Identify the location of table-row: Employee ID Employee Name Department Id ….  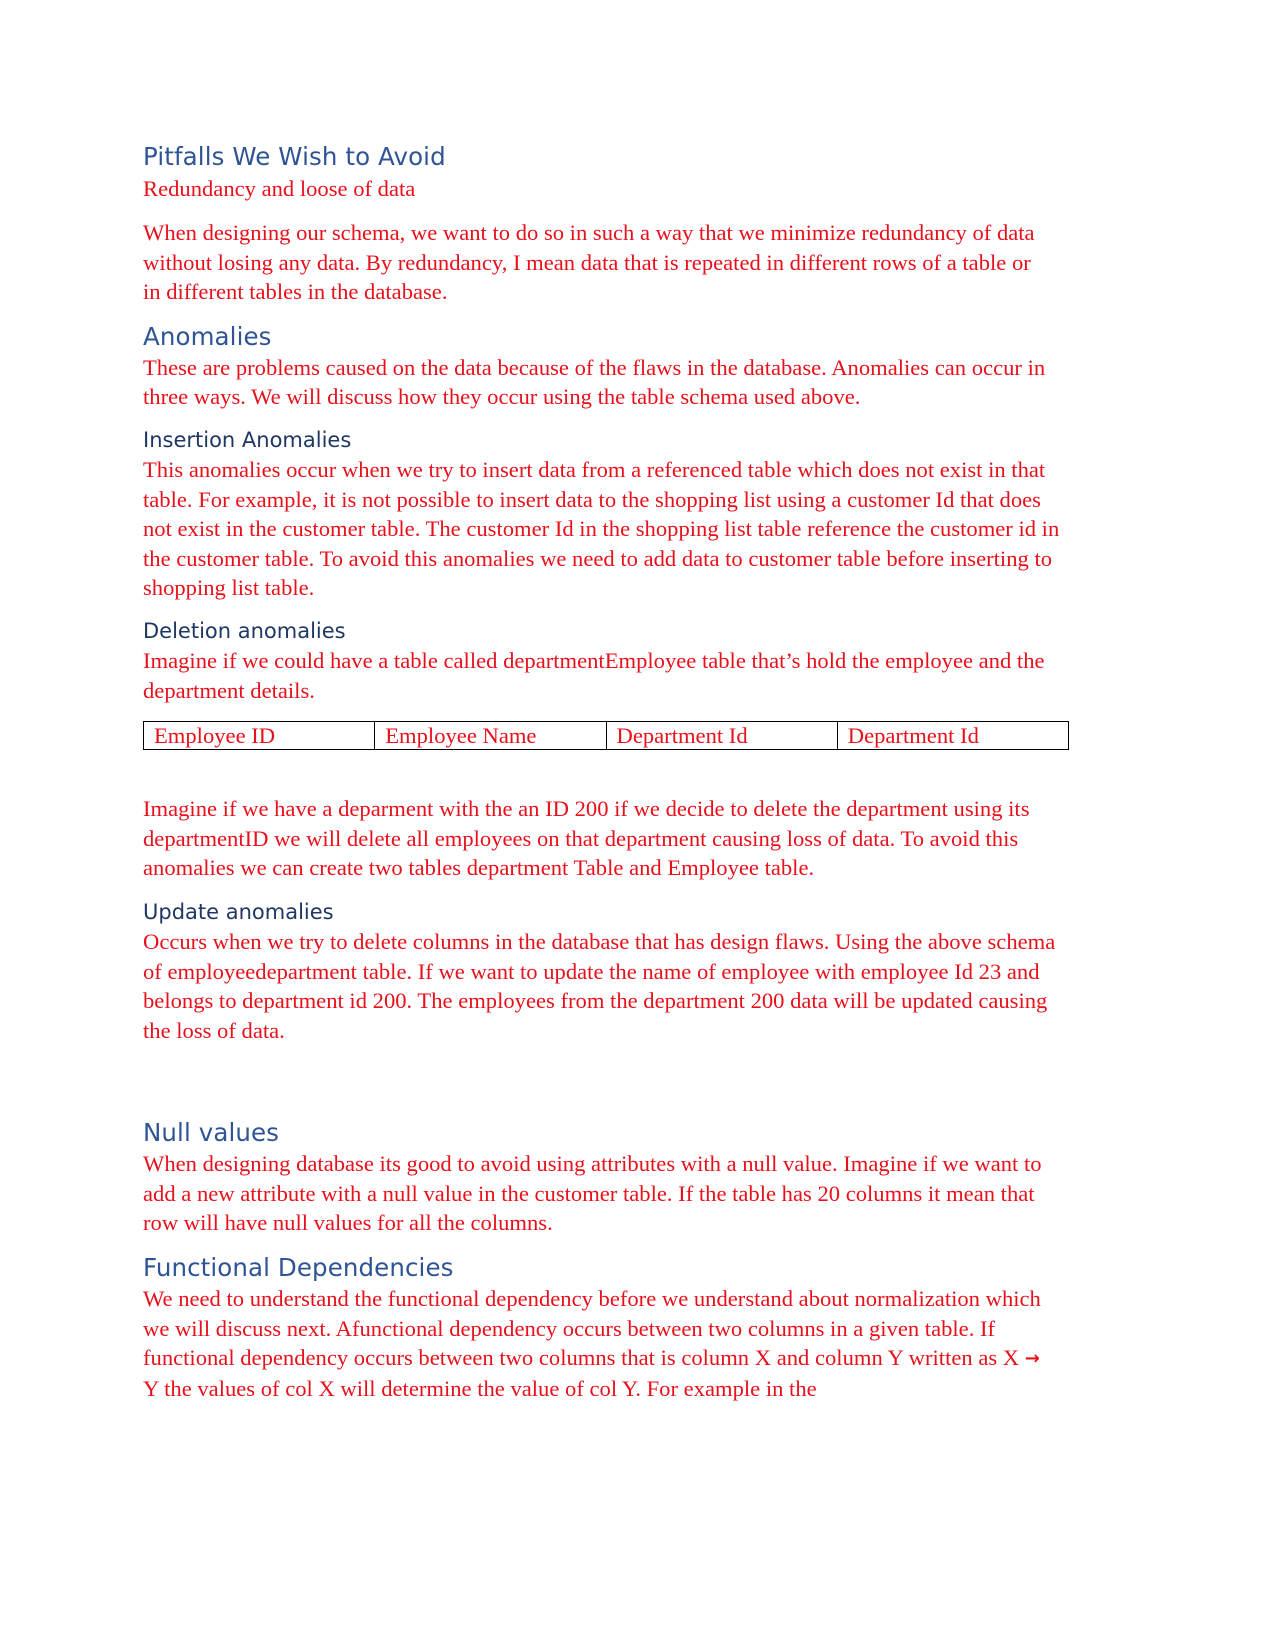
(606, 736).